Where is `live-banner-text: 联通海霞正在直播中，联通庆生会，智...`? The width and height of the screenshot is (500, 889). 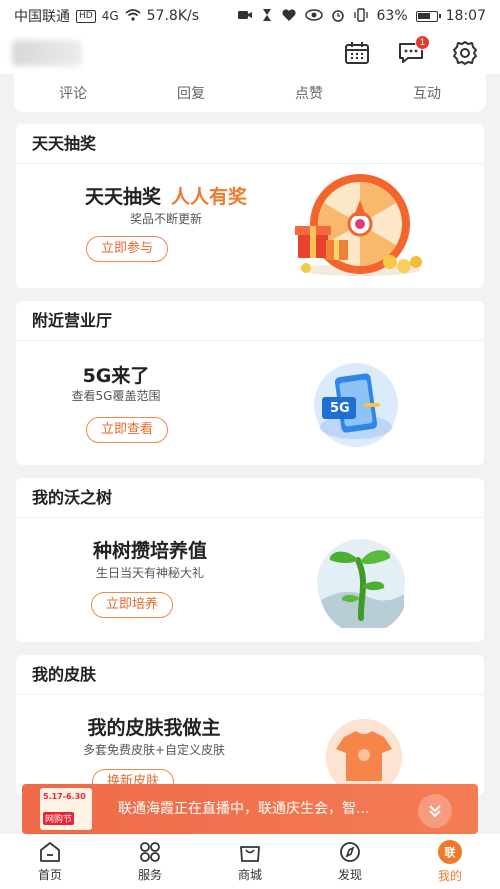
live-banner-text: 联通海霞正在直播中，联通庆生会，智... is located at coordinates (244, 809).